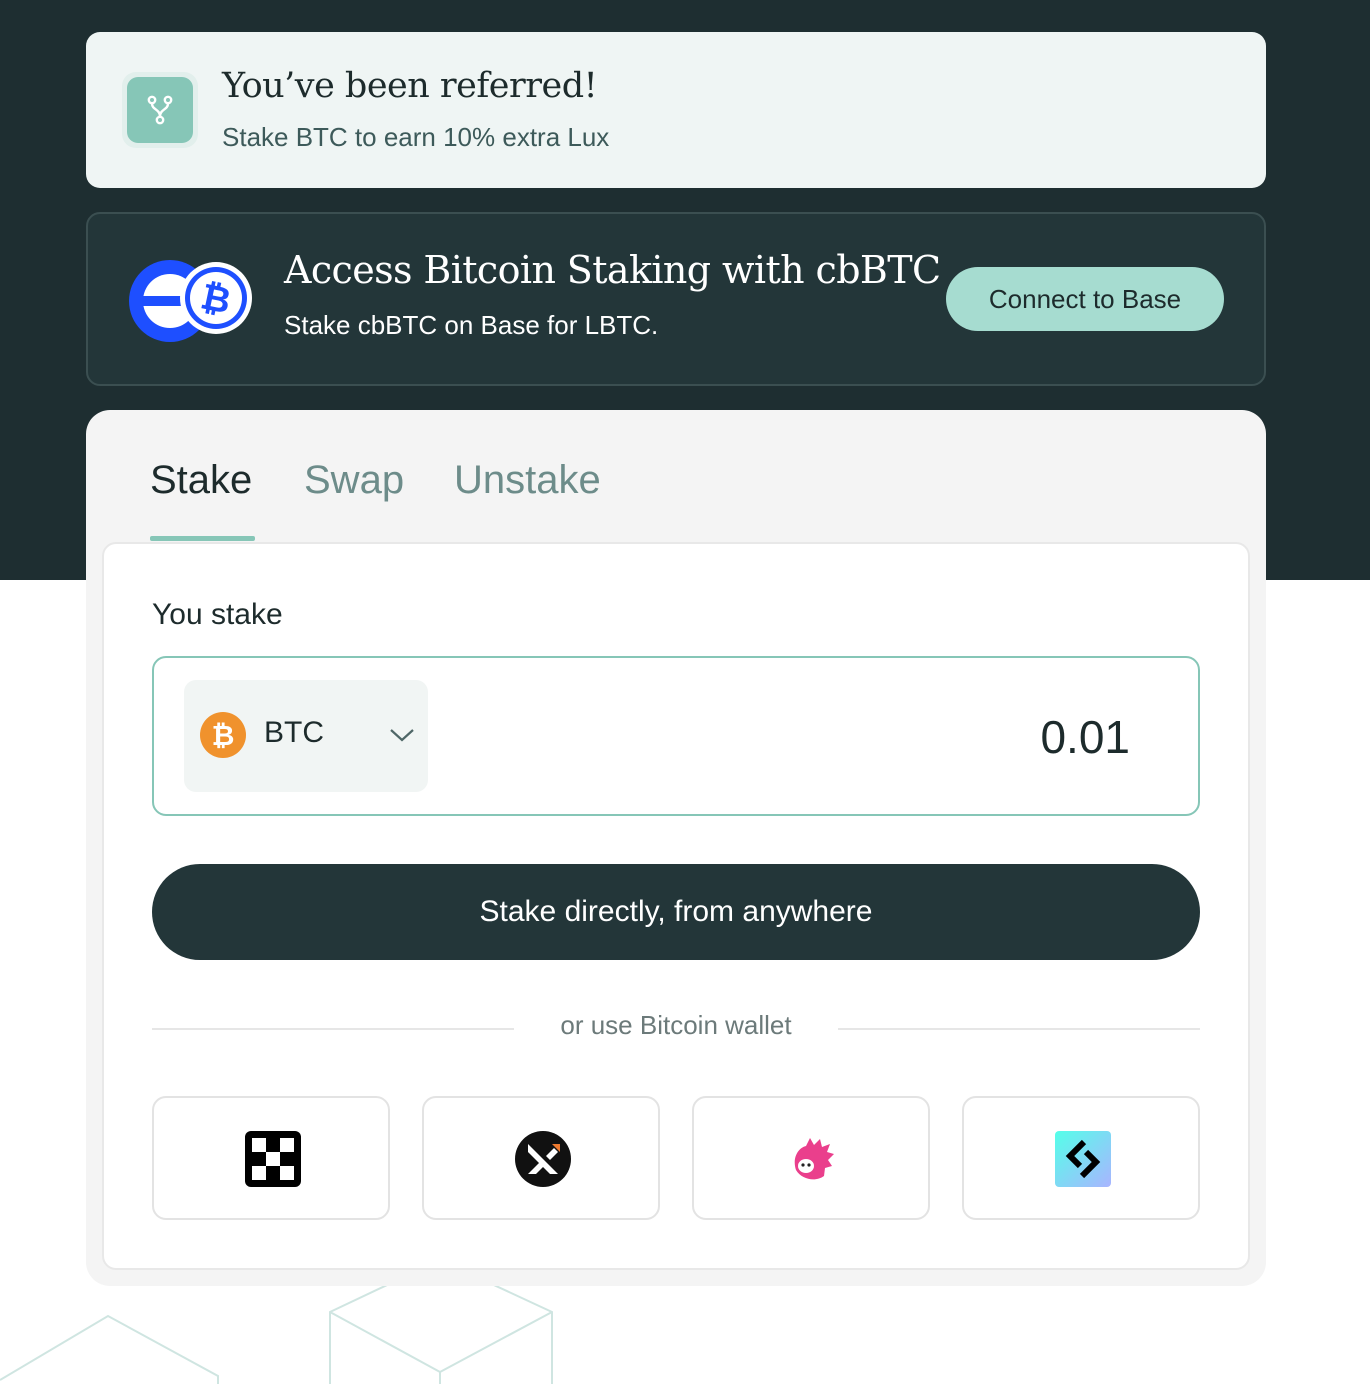 This screenshot has width=1370, height=1384. What do you see at coordinates (676, 912) in the screenshot?
I see `stake-directly-button: Stake directly, from anywhere` at bounding box center [676, 912].